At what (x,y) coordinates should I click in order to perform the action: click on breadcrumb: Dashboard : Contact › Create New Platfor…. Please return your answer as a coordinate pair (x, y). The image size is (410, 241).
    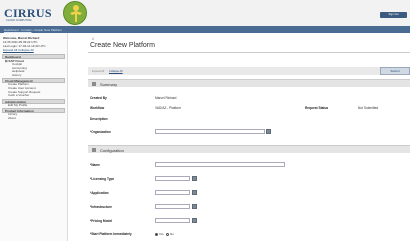
    Looking at the image, I should click on (33, 30).